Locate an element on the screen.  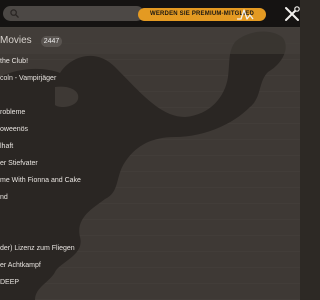
list-item: der) Lizenz zum Fliegen is located at coordinates (150, 249).